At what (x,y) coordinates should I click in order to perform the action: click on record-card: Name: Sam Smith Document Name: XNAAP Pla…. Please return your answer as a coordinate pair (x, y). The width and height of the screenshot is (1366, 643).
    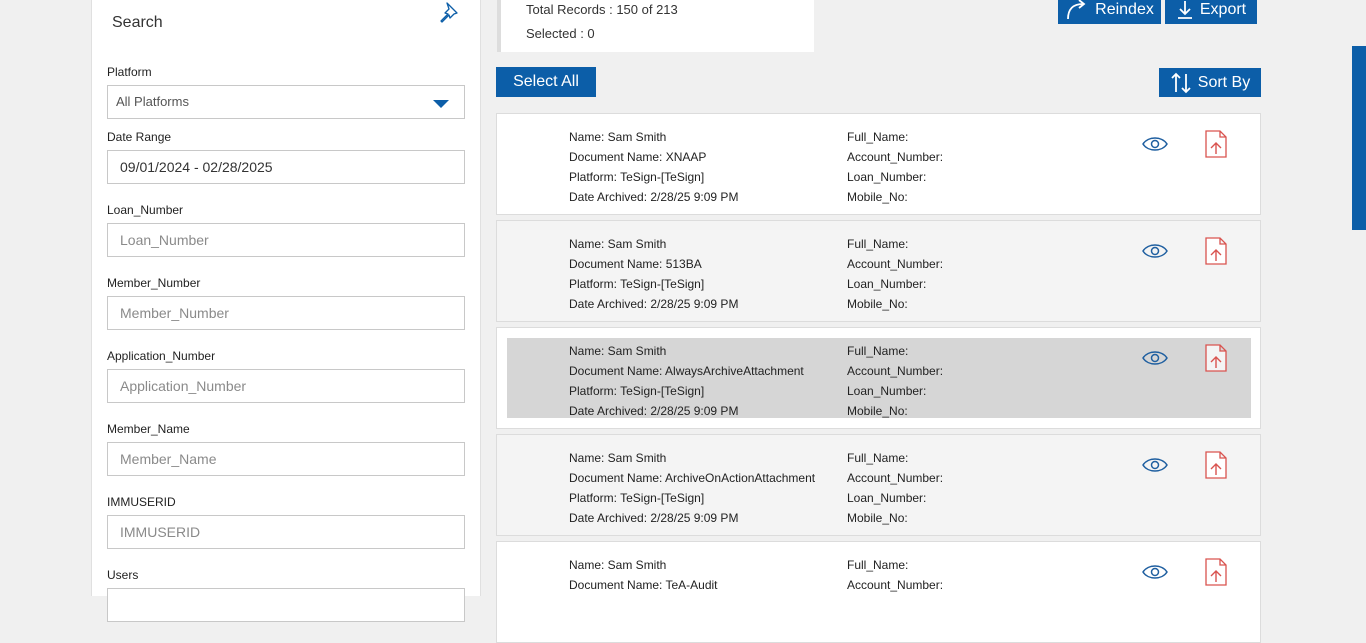
    Looking at the image, I should click on (878, 164).